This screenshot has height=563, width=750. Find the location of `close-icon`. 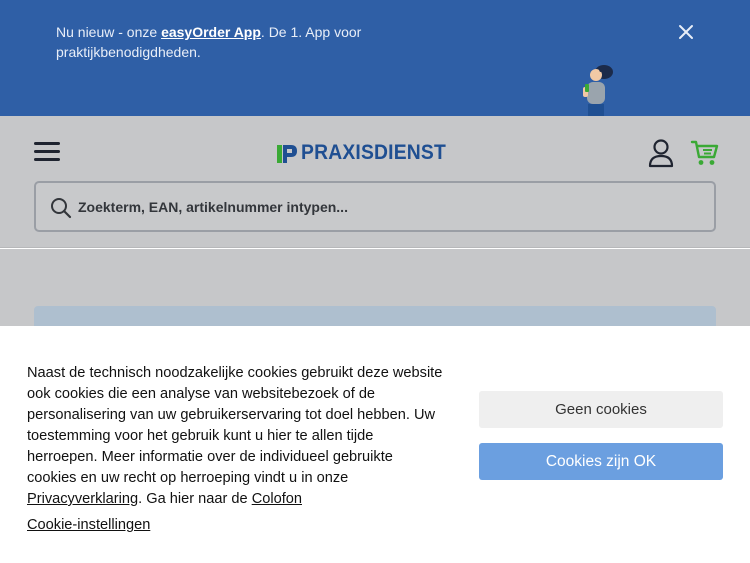

close-icon is located at coordinates (686, 32).